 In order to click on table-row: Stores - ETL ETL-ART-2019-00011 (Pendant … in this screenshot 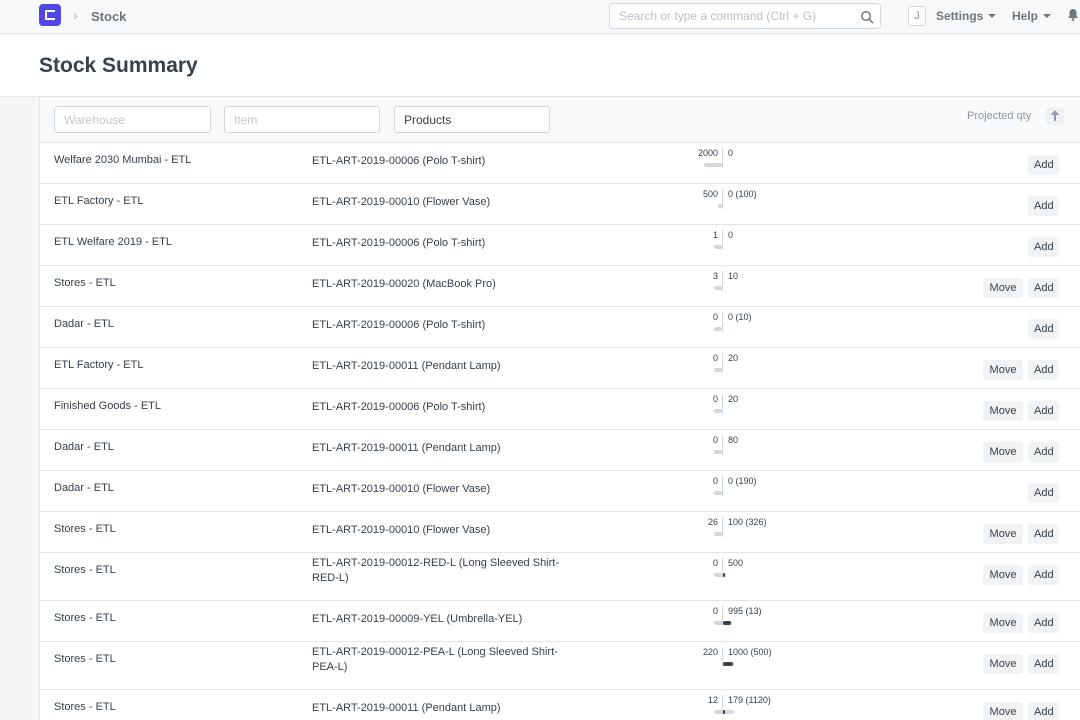, I will do `click(560, 705)`.